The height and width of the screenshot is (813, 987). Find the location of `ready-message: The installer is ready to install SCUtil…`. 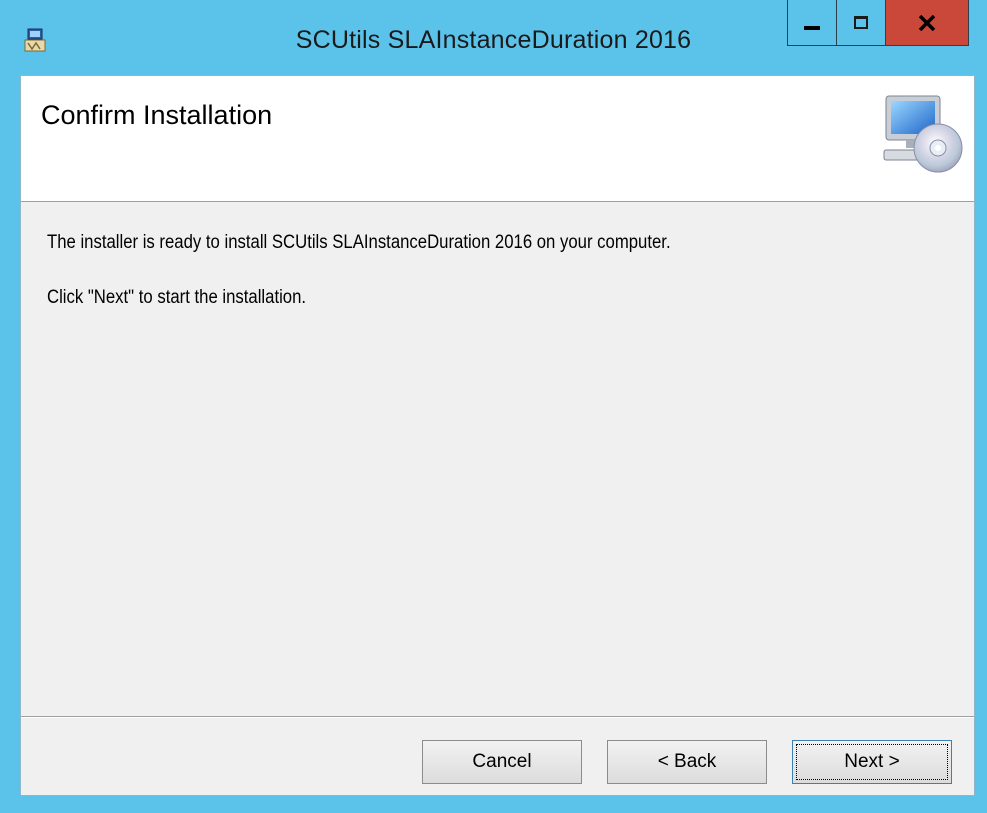

ready-message: The installer is ready to install SCUtil… is located at coordinates (359, 242).